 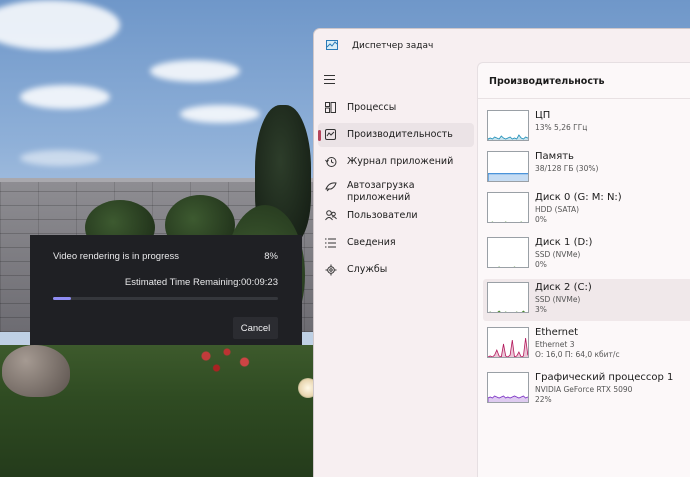 What do you see at coordinates (543, 399) in the screenshot?
I see `perf-item-usage: 22%` at bounding box center [543, 399].